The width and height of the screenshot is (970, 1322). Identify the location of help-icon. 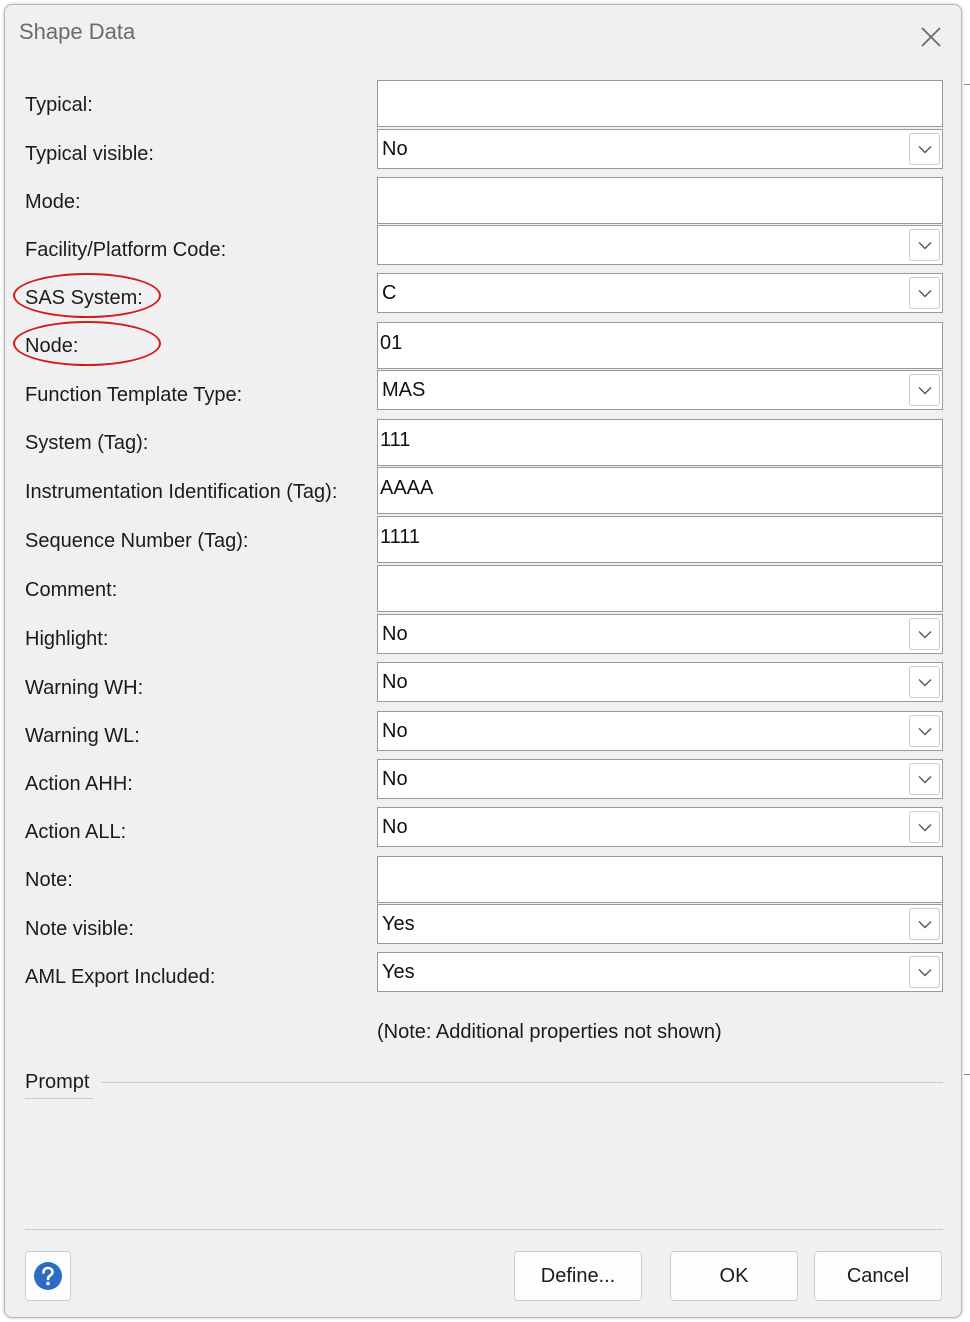
(48, 1276).